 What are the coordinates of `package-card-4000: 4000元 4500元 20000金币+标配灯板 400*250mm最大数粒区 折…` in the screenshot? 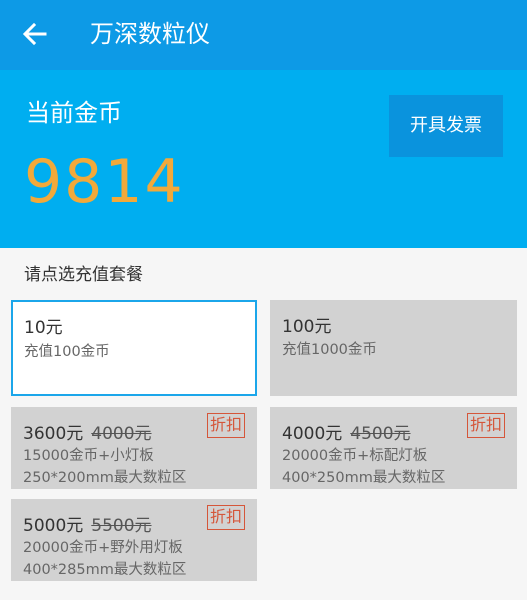 It's located at (393, 448).